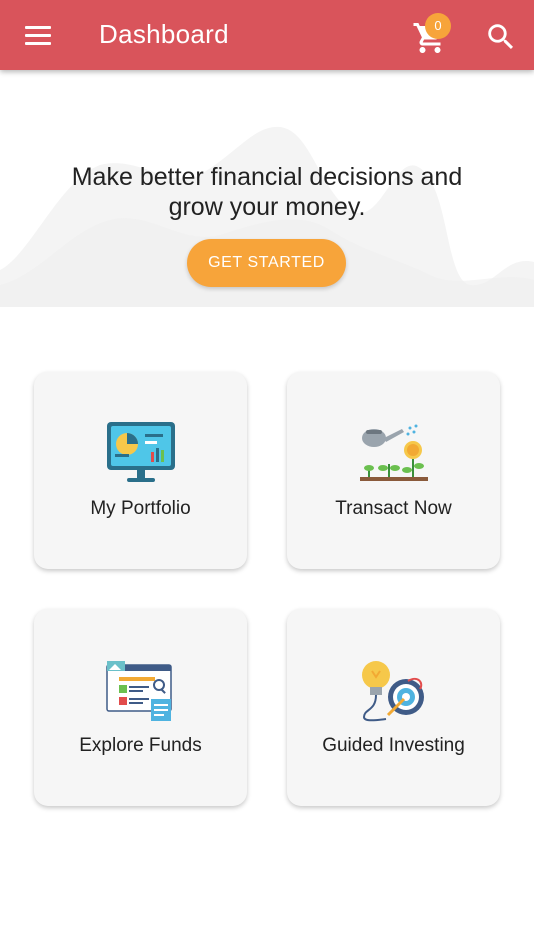 The image size is (534, 950). Describe the element at coordinates (139, 691) in the screenshot. I see `funds-browser-icon` at that location.